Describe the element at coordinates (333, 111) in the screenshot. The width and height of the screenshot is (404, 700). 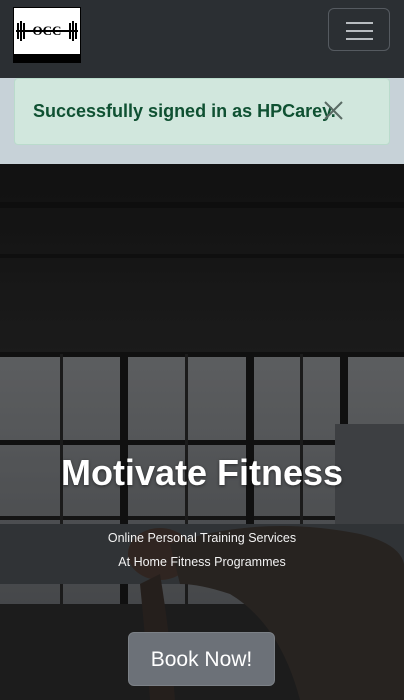
I see `close-icon` at that location.